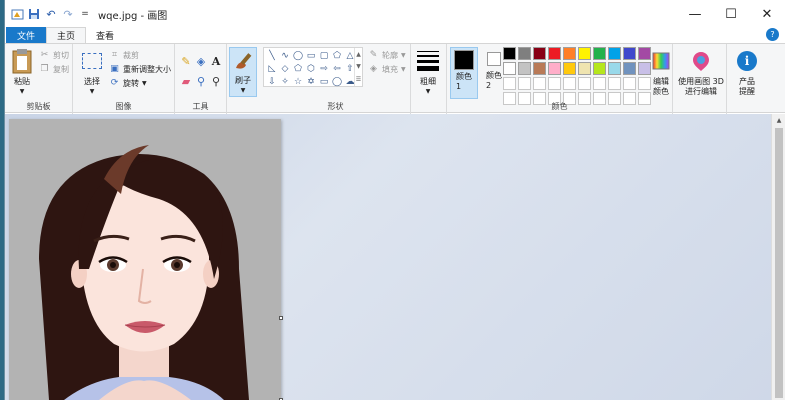  I want to click on edit-colors-button: 编辑颜色, so click(661, 72).